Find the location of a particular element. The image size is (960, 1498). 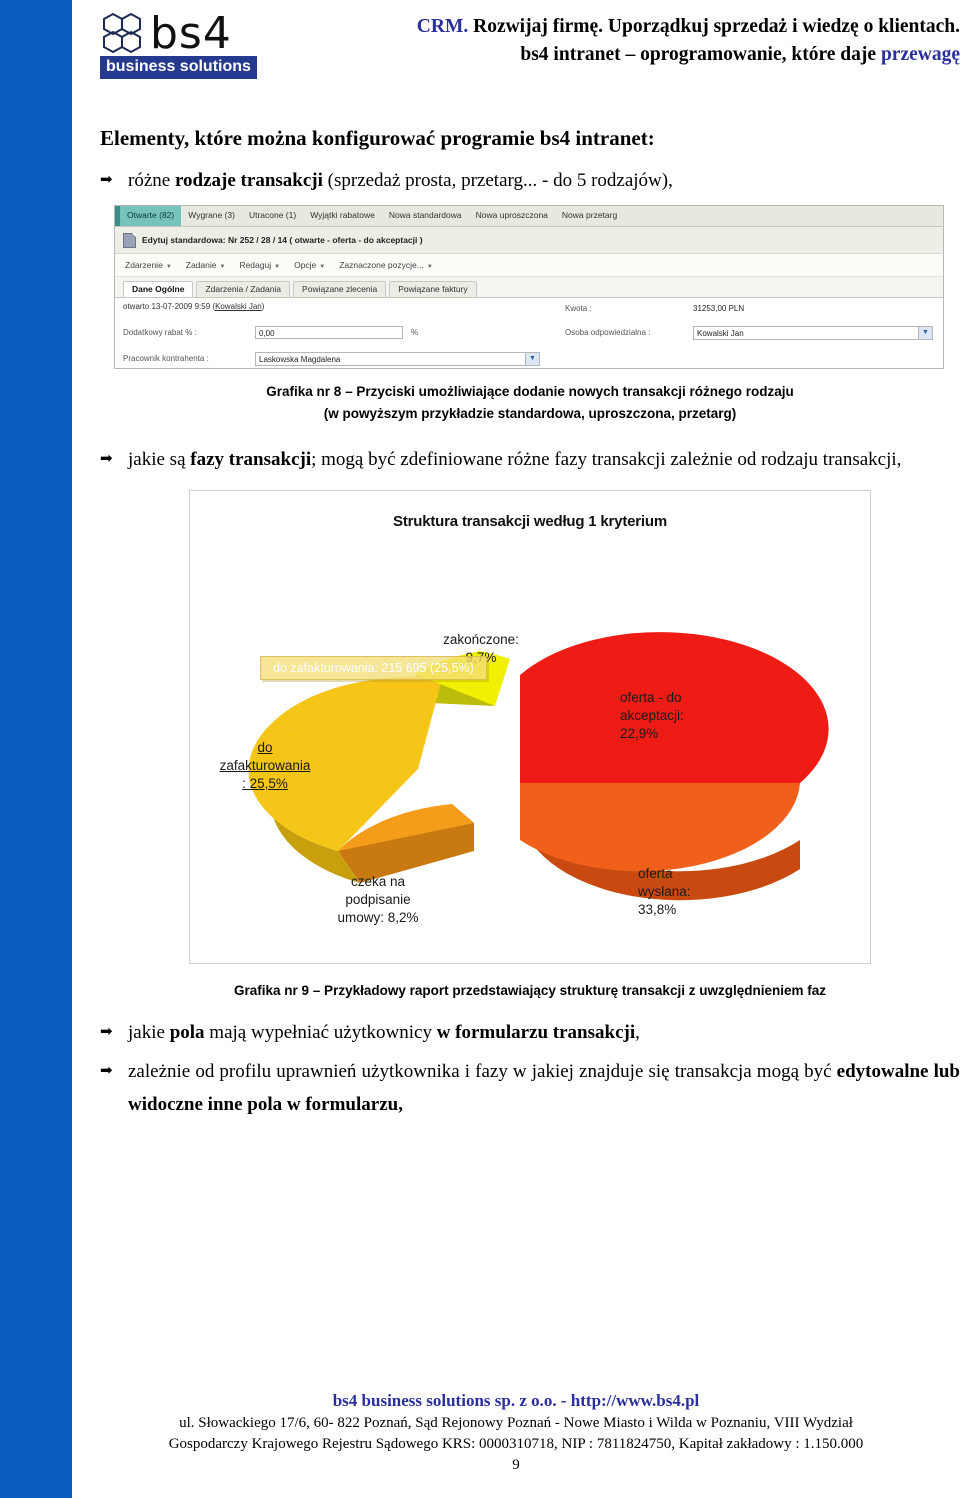

left-blue-margin-bar is located at coordinates (36, 749).